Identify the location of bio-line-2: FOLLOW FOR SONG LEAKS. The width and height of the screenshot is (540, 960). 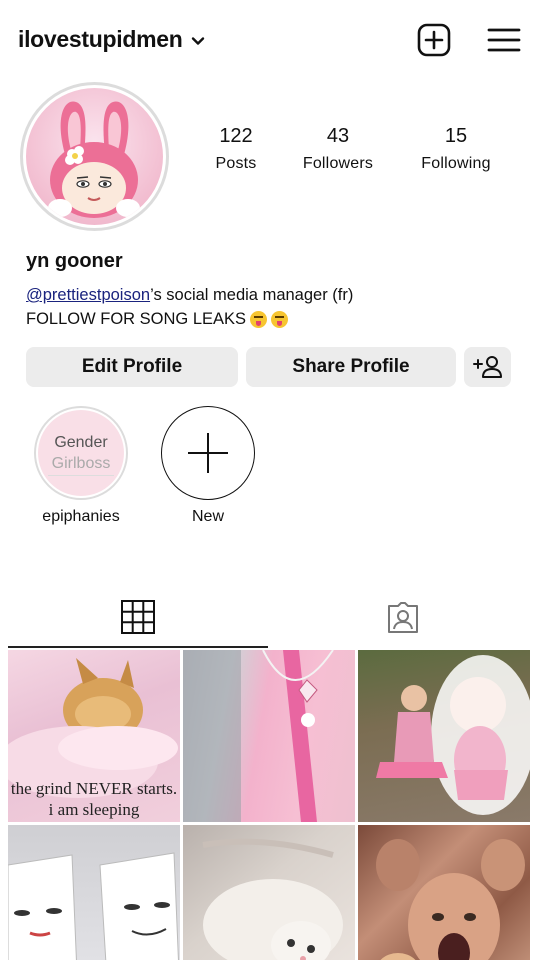
(157, 319).